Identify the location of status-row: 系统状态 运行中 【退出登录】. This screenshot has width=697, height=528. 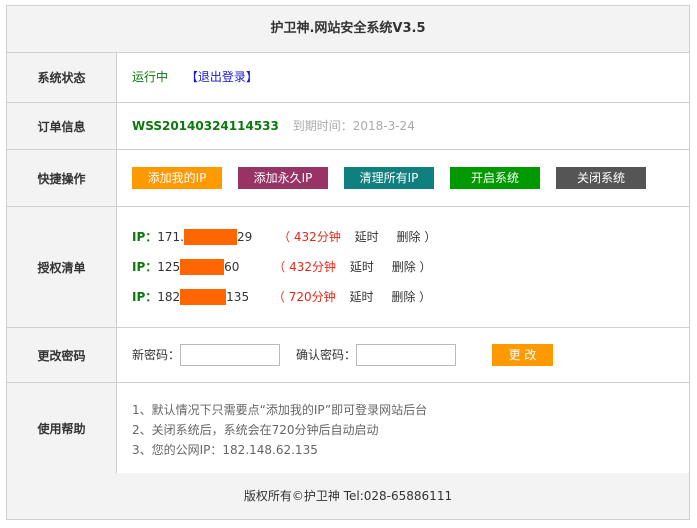
(348, 78).